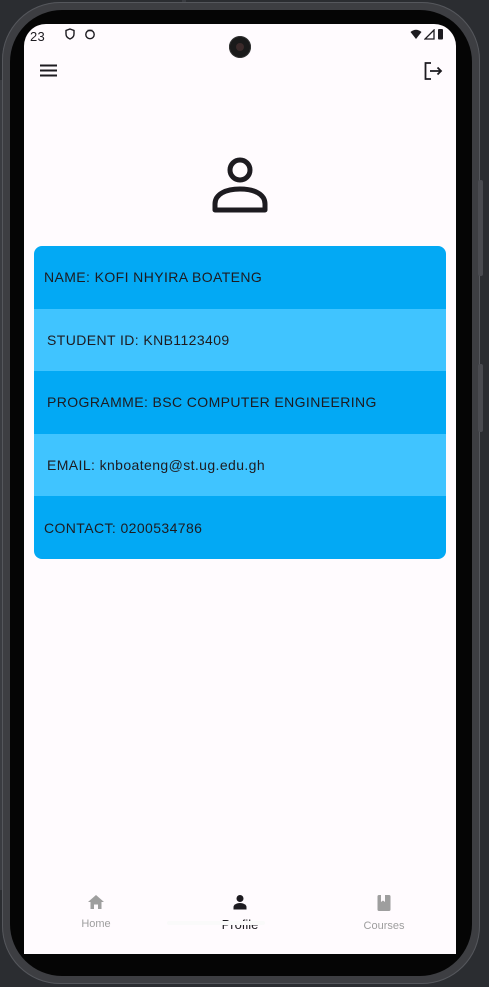 Image resolution: width=489 pixels, height=987 pixels. I want to click on logout-button, so click(433, 71).